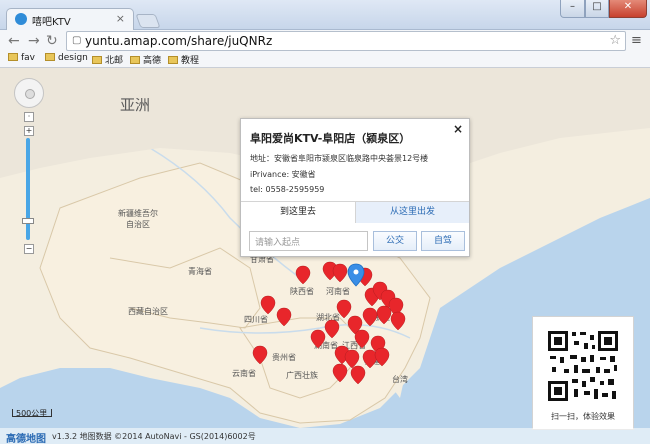 The image size is (650, 444). I want to click on back-arrow-icon: ←, so click(14, 41).